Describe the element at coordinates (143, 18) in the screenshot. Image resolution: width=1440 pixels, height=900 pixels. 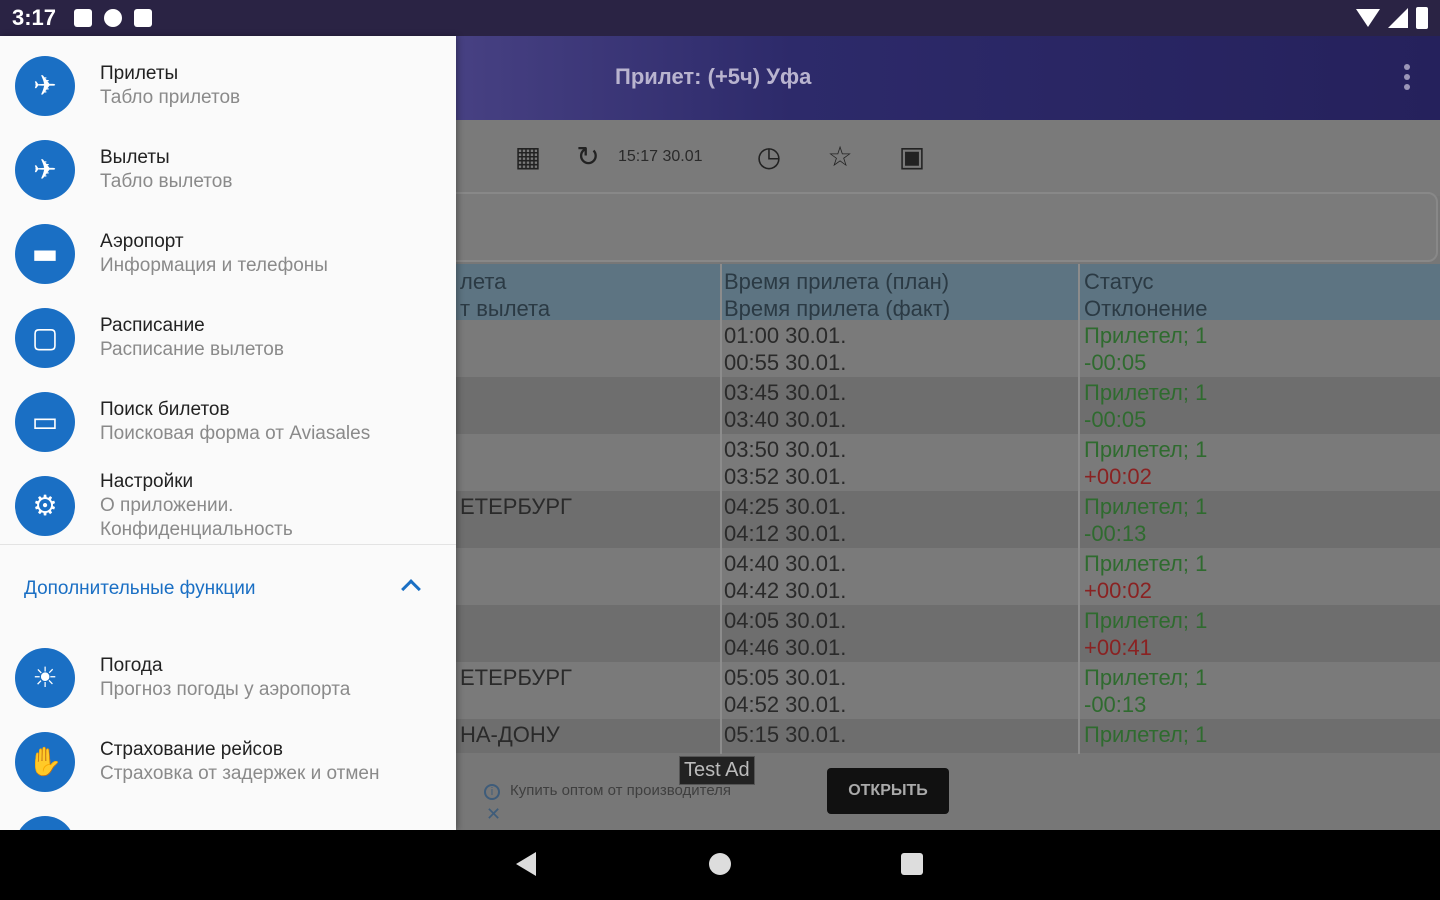
I see `sd-card-icon` at that location.